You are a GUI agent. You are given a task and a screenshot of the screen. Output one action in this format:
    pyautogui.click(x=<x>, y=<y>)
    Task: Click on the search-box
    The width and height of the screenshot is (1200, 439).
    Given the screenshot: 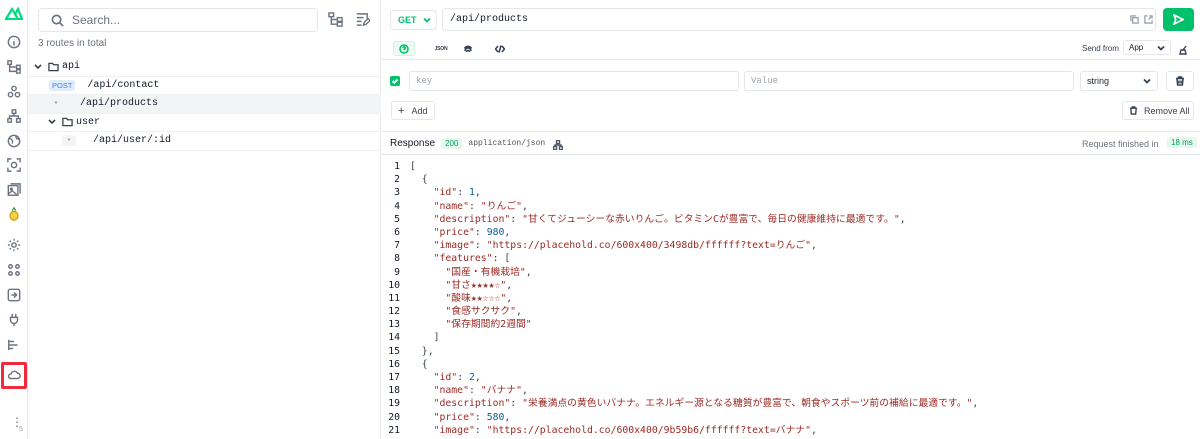 What is the action you would take?
    pyautogui.click(x=178, y=20)
    